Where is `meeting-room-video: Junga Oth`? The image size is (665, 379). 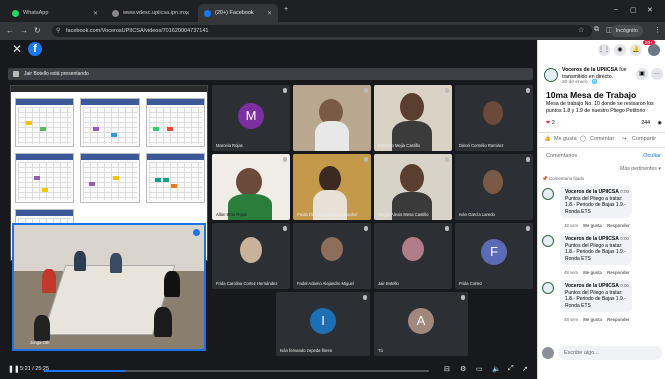 meeting-room-video: Junga Oth is located at coordinates (109, 287).